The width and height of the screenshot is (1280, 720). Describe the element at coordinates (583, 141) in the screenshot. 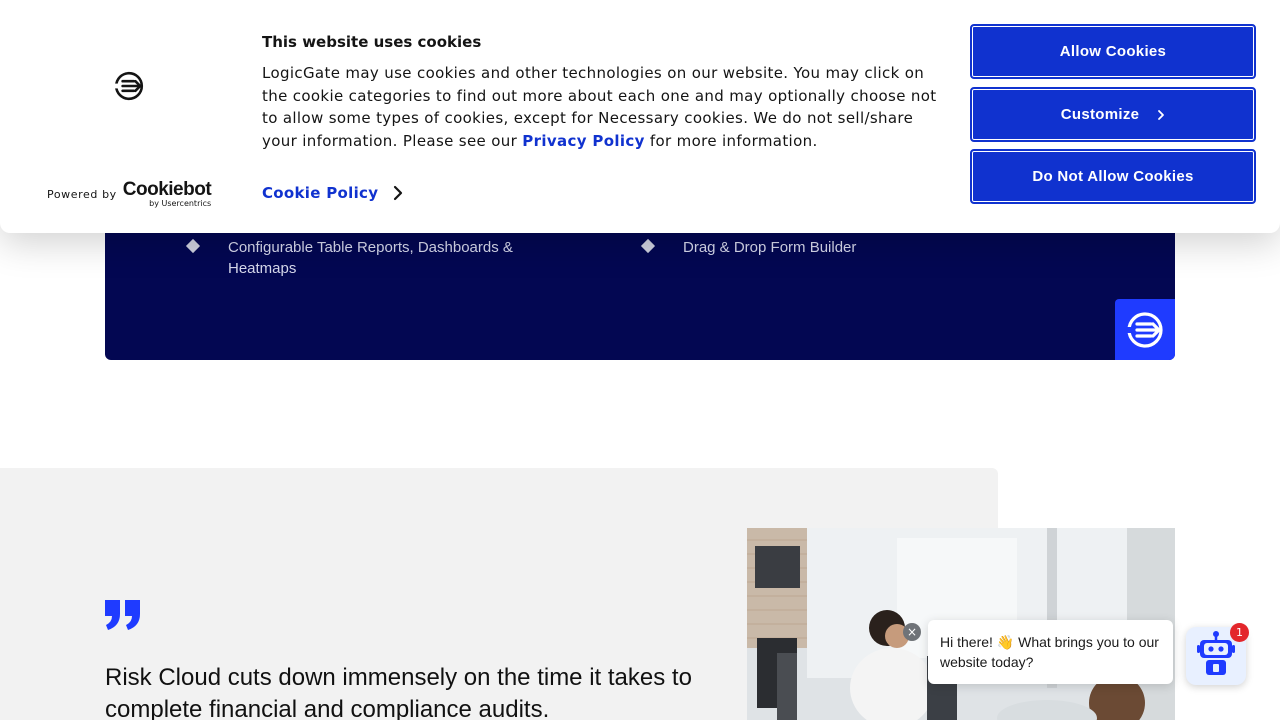

I see `privacy-policy-link: Privacy Policy` at that location.